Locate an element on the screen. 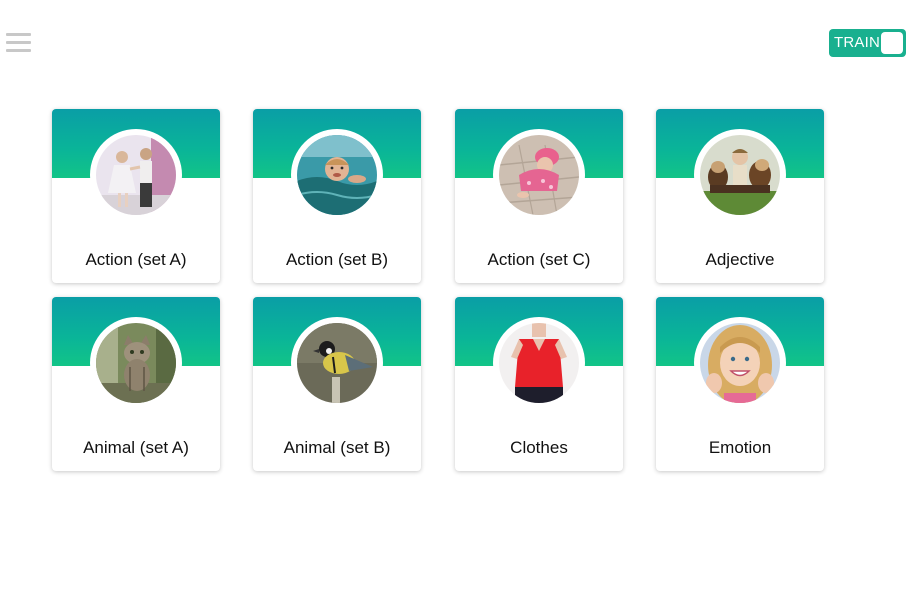 The width and height of the screenshot is (908, 602). kitten-photo is located at coordinates (136, 363).